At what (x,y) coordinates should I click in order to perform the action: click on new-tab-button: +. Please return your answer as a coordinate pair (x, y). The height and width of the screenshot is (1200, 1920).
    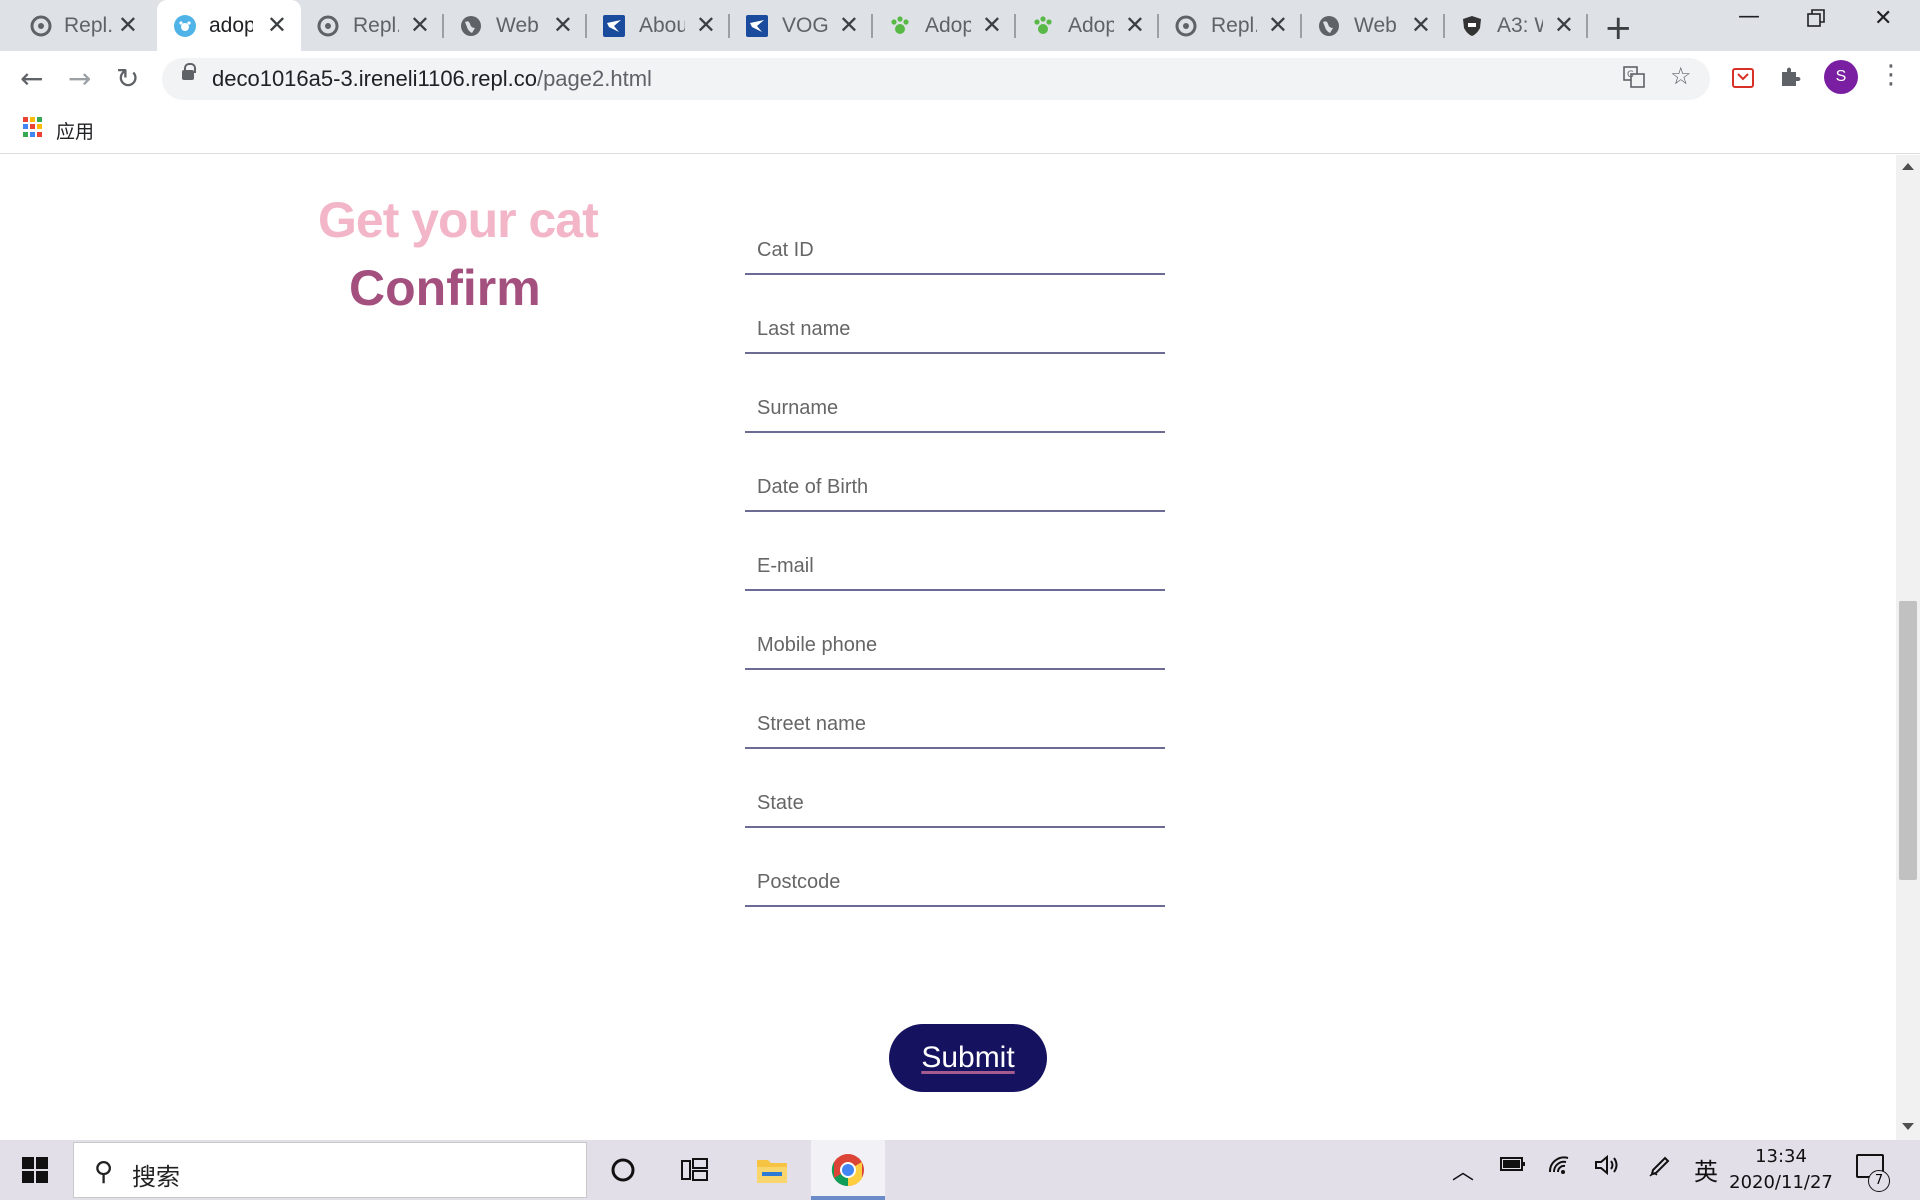
    Looking at the image, I should click on (1618, 28).